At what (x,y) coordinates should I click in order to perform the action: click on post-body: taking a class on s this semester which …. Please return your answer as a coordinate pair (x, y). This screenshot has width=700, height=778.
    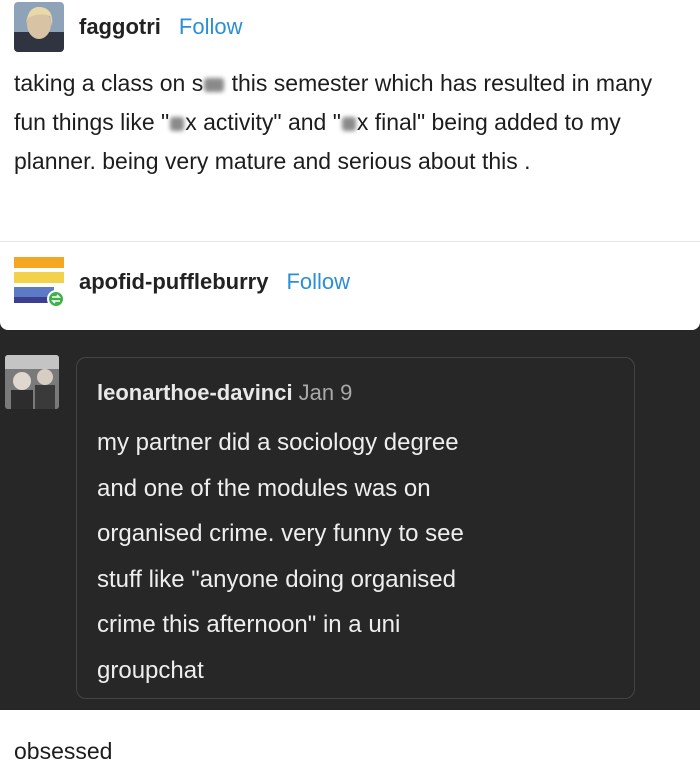
    Looking at the image, I should click on (349, 122).